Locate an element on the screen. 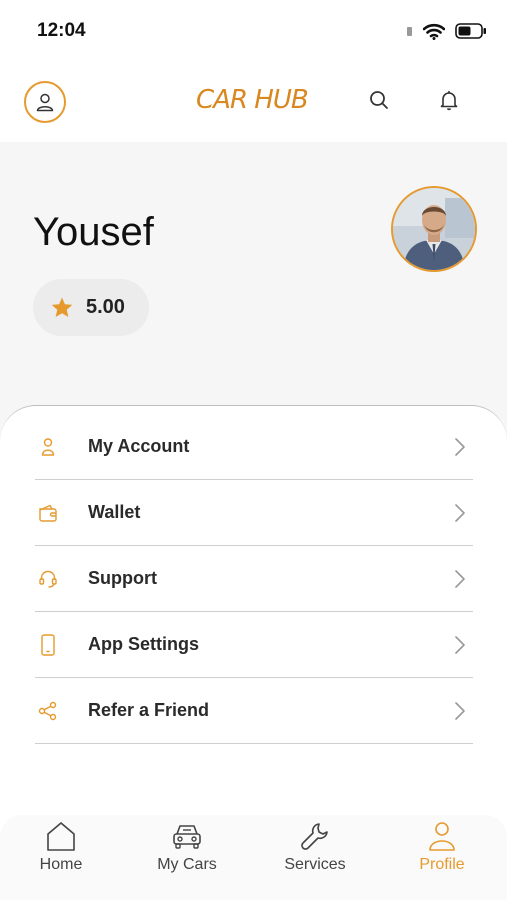 The height and width of the screenshot is (900, 507). avatar is located at coordinates (434, 229).